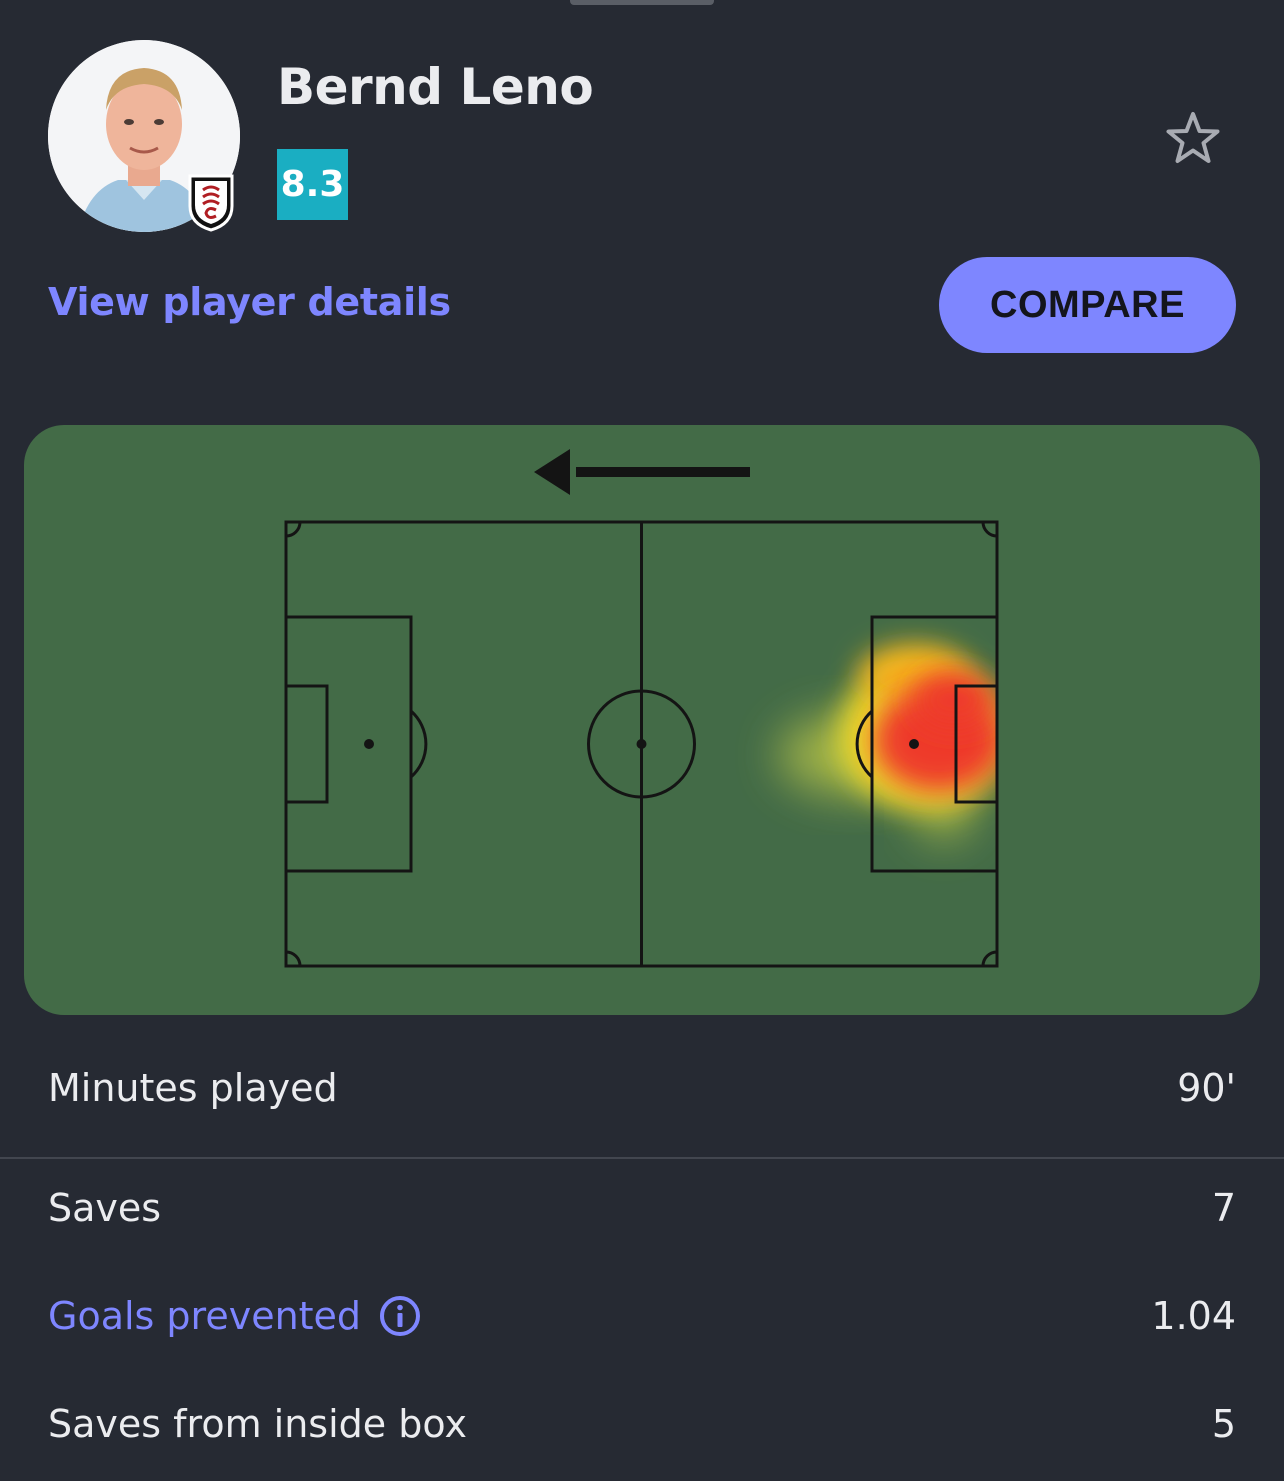 This screenshot has width=1284, height=1481. Describe the element at coordinates (888, 742) in the screenshot. I see `heat-zone` at that location.